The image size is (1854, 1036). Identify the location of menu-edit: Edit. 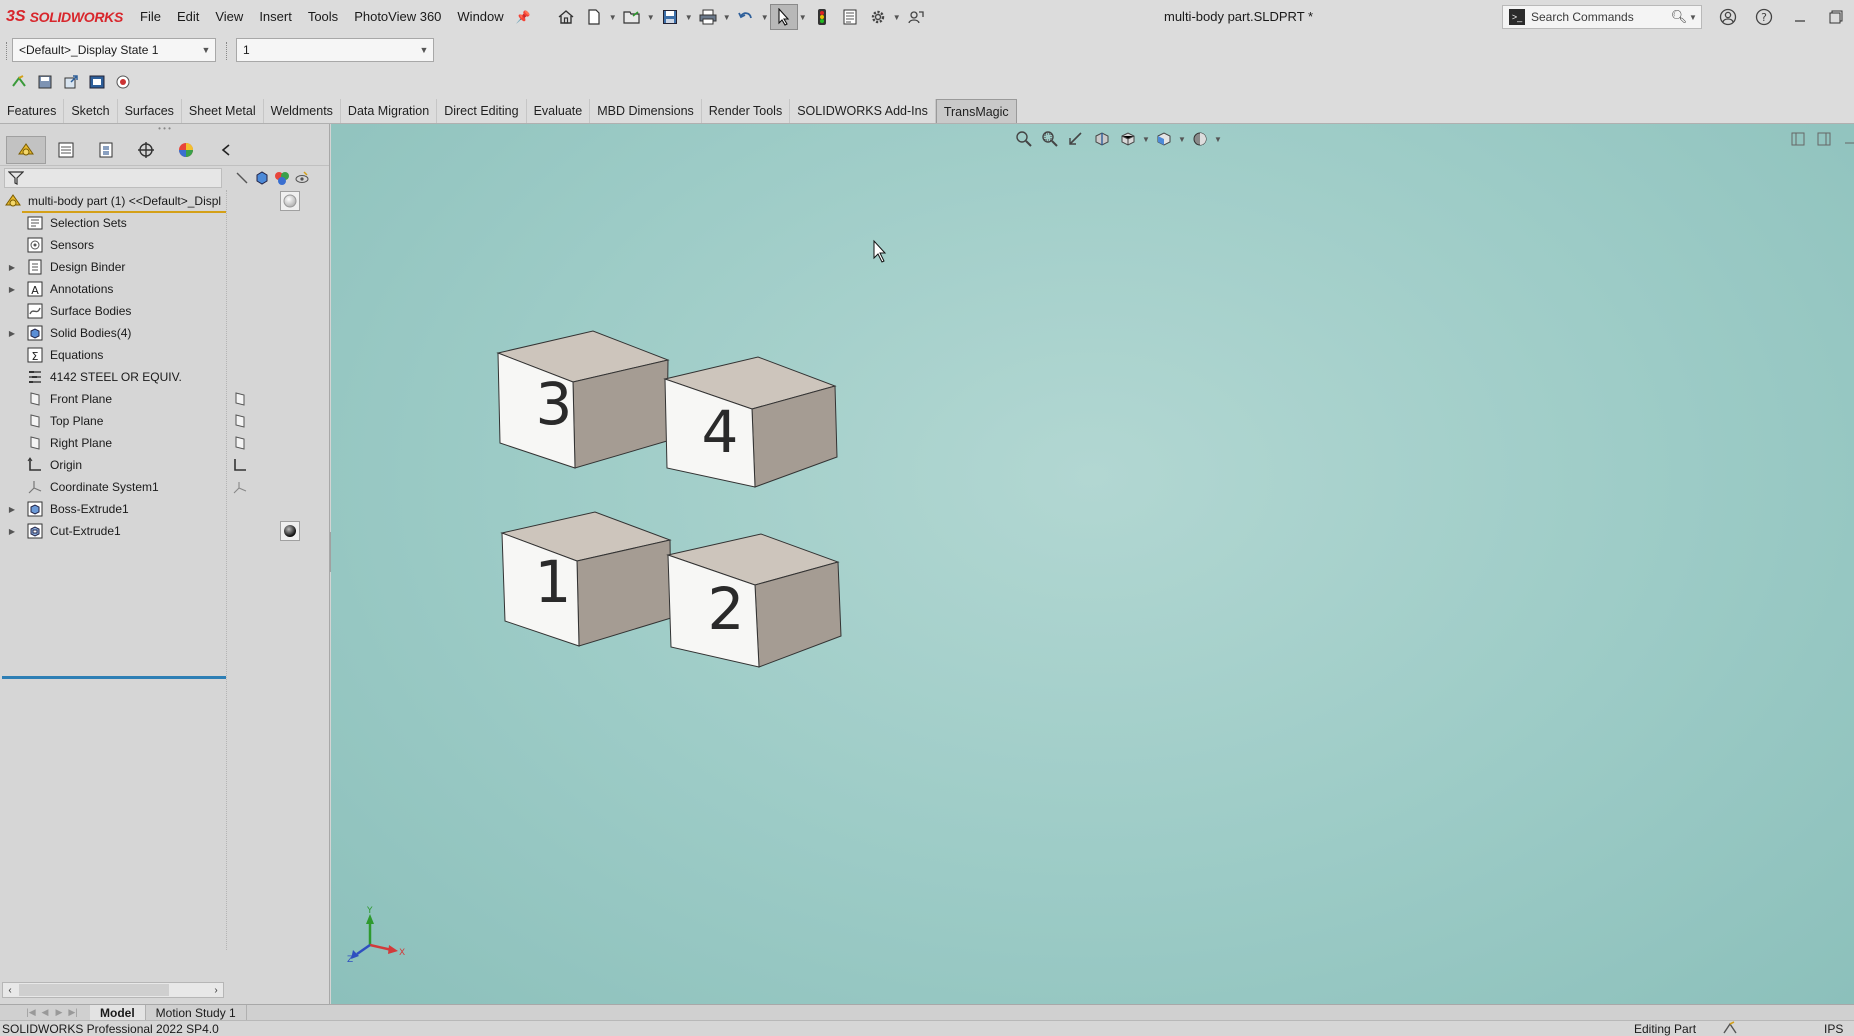
(188, 17).